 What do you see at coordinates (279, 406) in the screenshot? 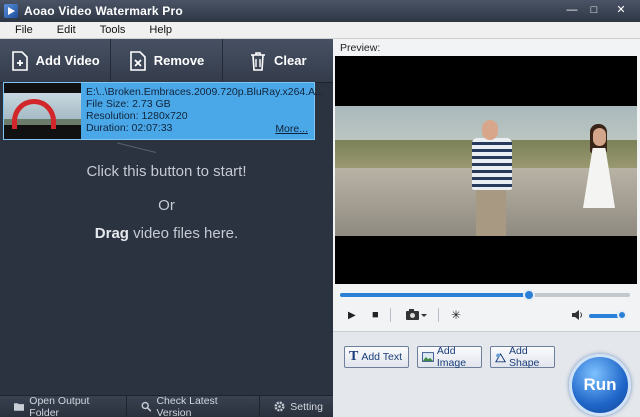
I see `gear-icon` at bounding box center [279, 406].